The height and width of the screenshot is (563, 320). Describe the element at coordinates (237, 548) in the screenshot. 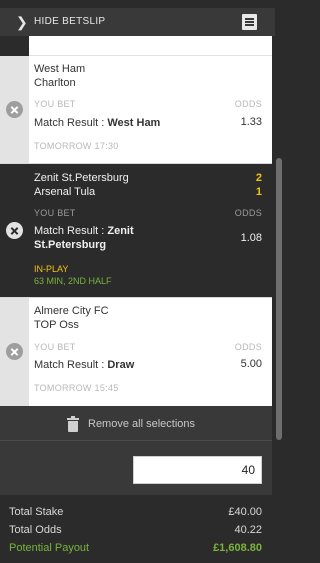

I see `potential-payout-value: £1,608.80` at that location.